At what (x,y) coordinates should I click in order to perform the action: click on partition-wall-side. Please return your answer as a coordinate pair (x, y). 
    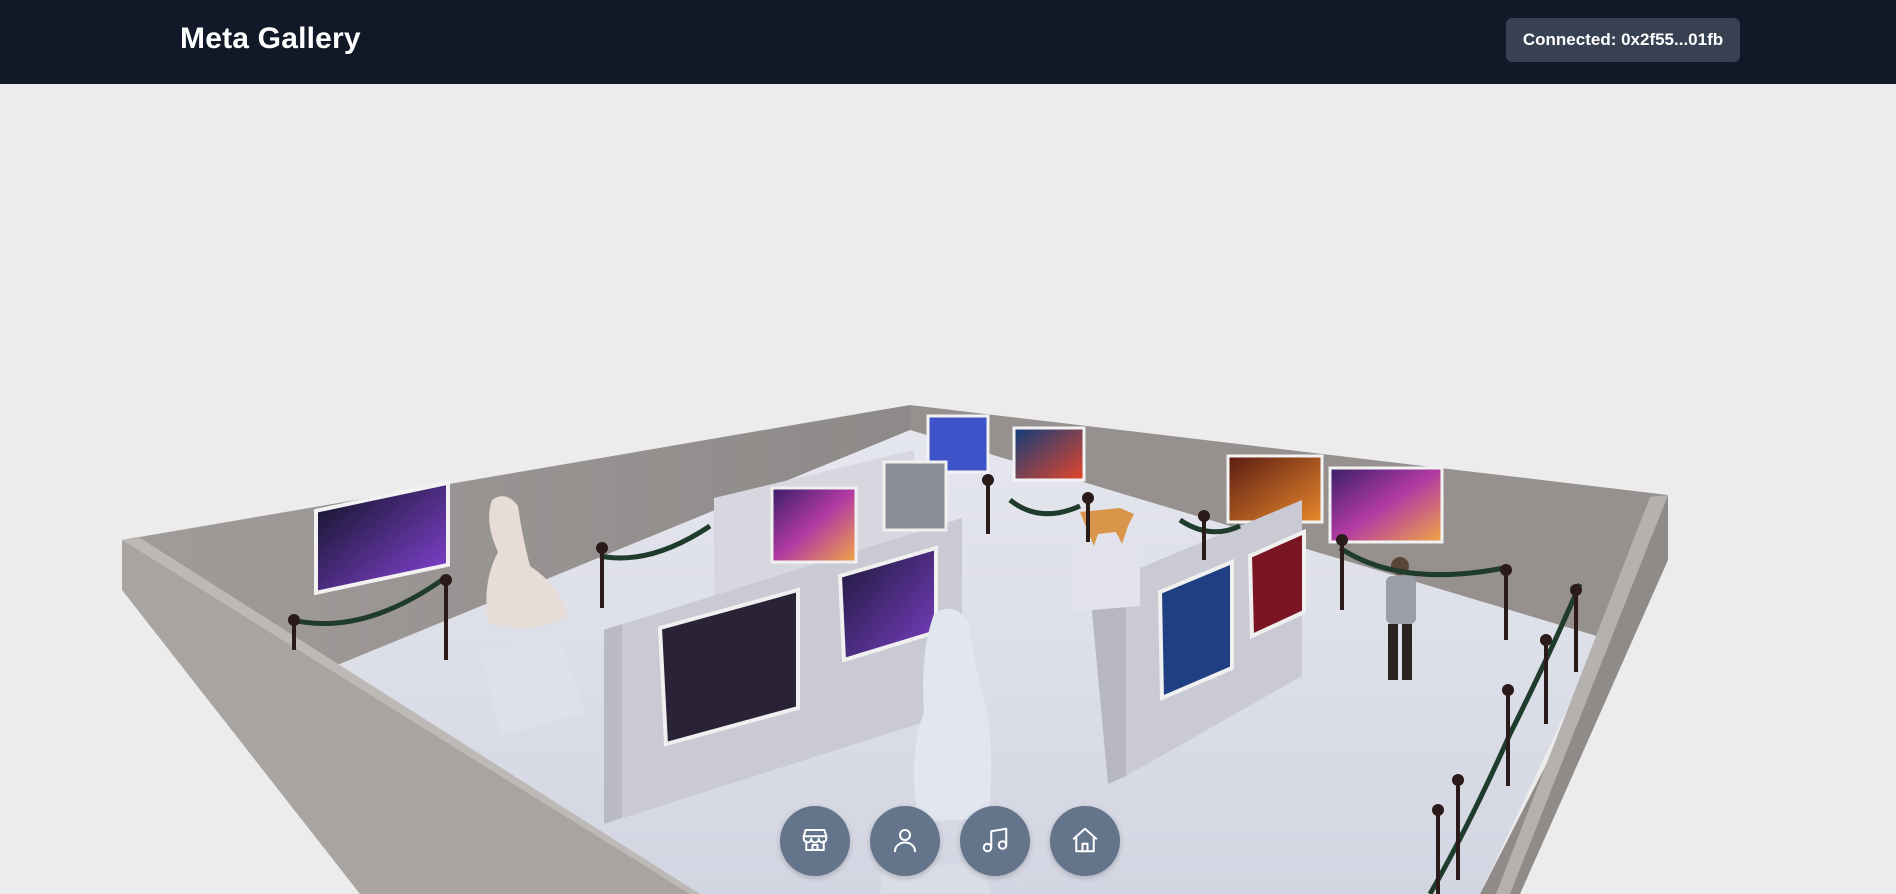
    Looking at the image, I should click on (613, 724).